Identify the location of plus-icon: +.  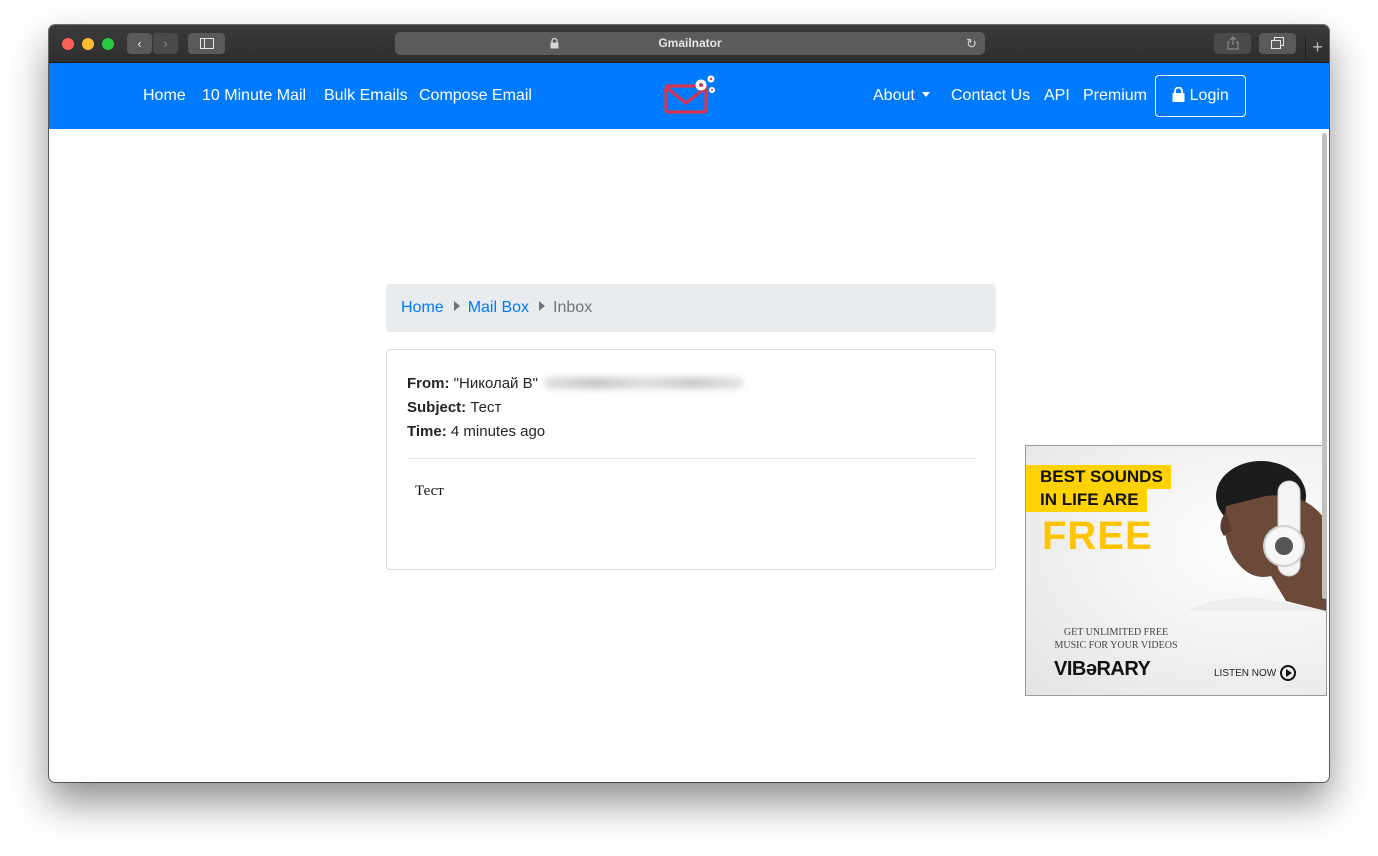
(1317, 47).